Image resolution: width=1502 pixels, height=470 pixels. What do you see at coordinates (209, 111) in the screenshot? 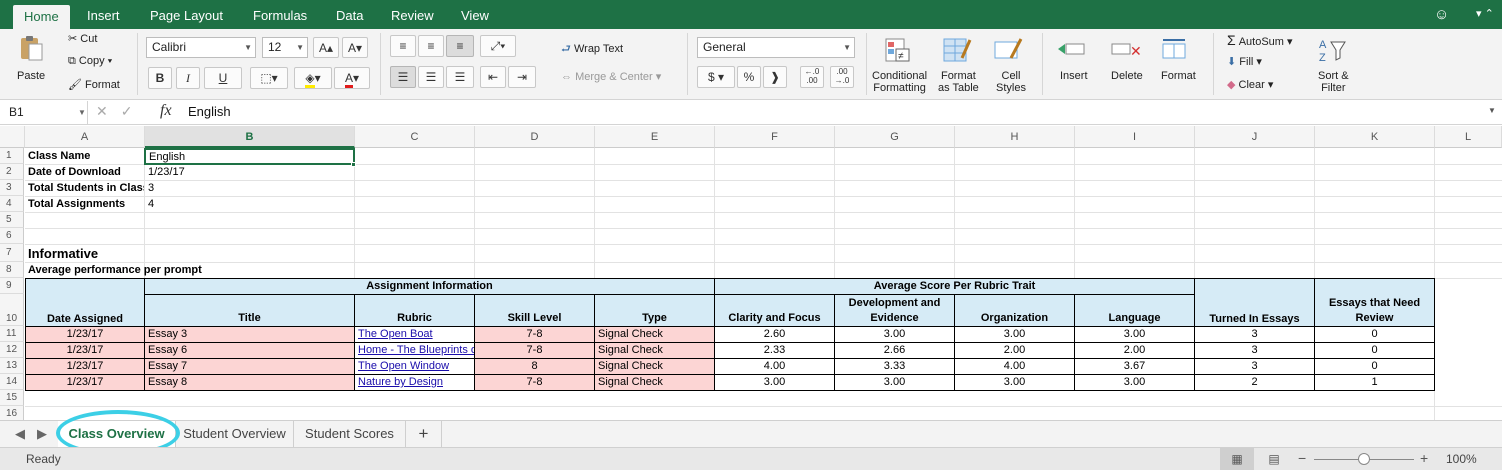
I see `formula-input: English` at bounding box center [209, 111].